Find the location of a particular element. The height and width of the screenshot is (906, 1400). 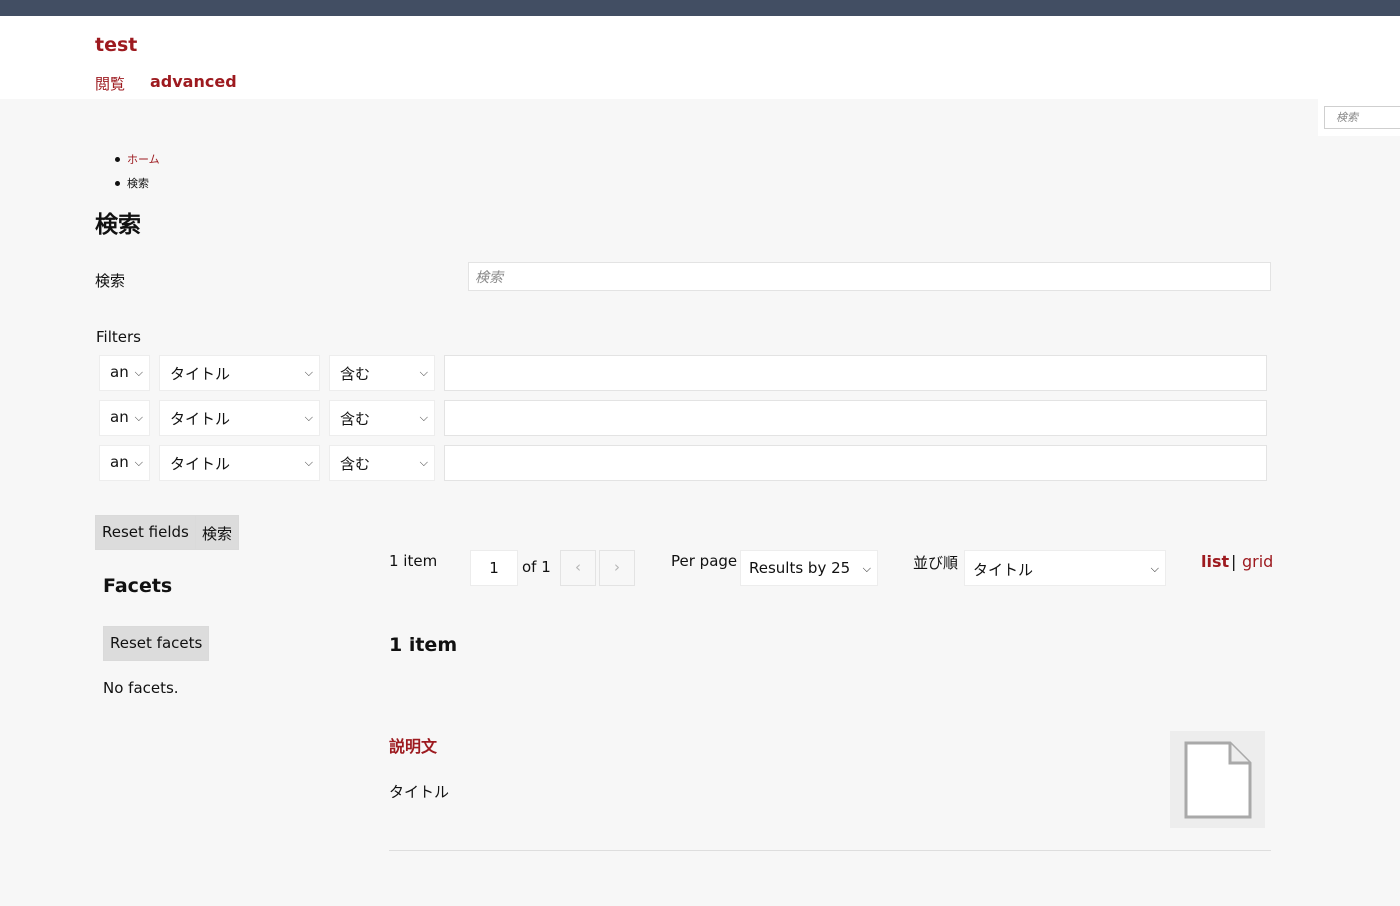

no-facets-text: No facets. is located at coordinates (141, 688).